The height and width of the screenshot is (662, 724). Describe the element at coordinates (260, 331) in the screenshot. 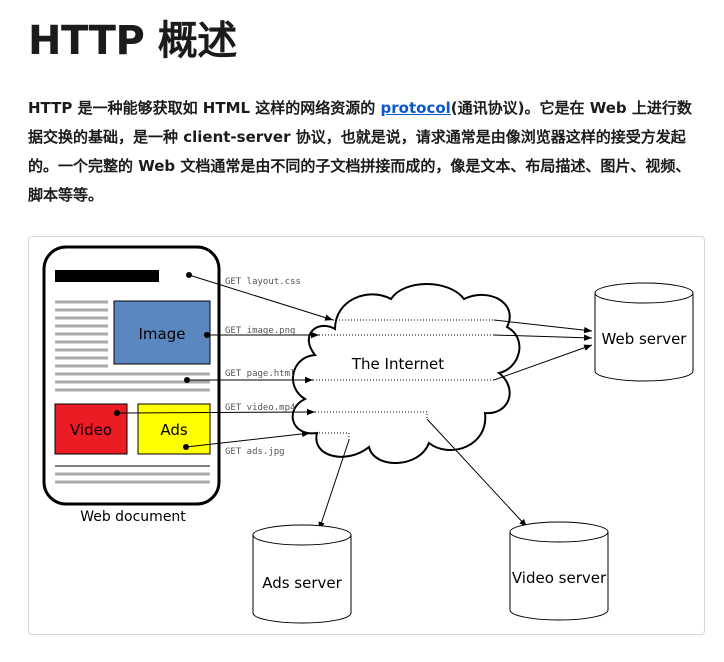

I see `request-label-2: GET image.png` at that location.